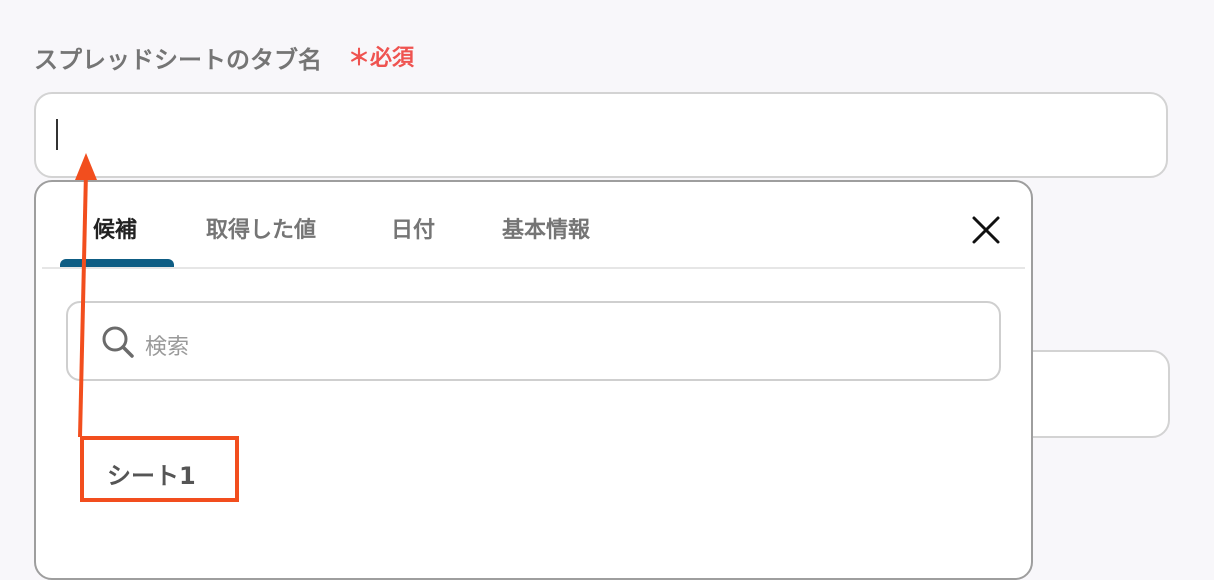 Image resolution: width=1214 pixels, height=580 pixels. I want to click on field-label: スプレッドシートのタブ名, so click(178, 60).